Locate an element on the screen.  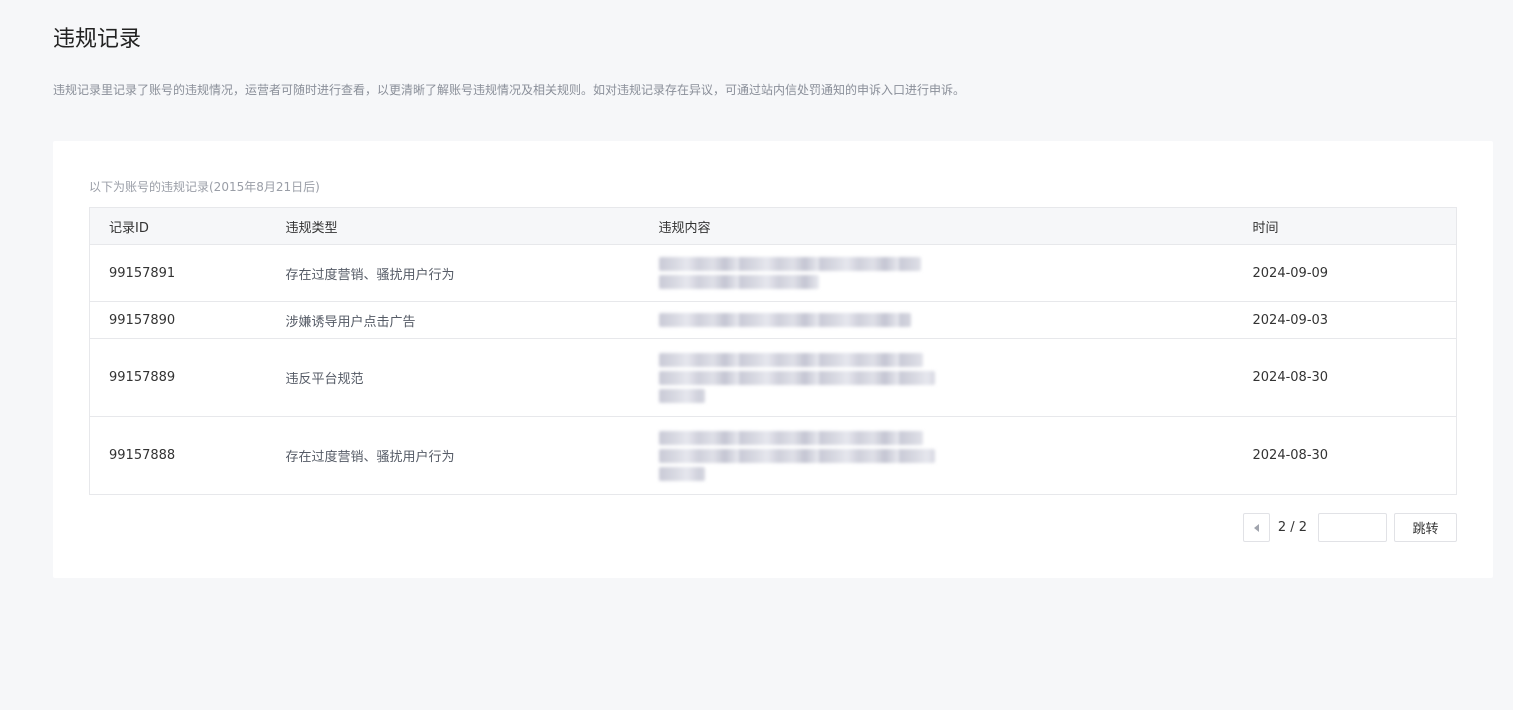
cell-time: 2024-09-09 is located at coordinates (1354, 273).